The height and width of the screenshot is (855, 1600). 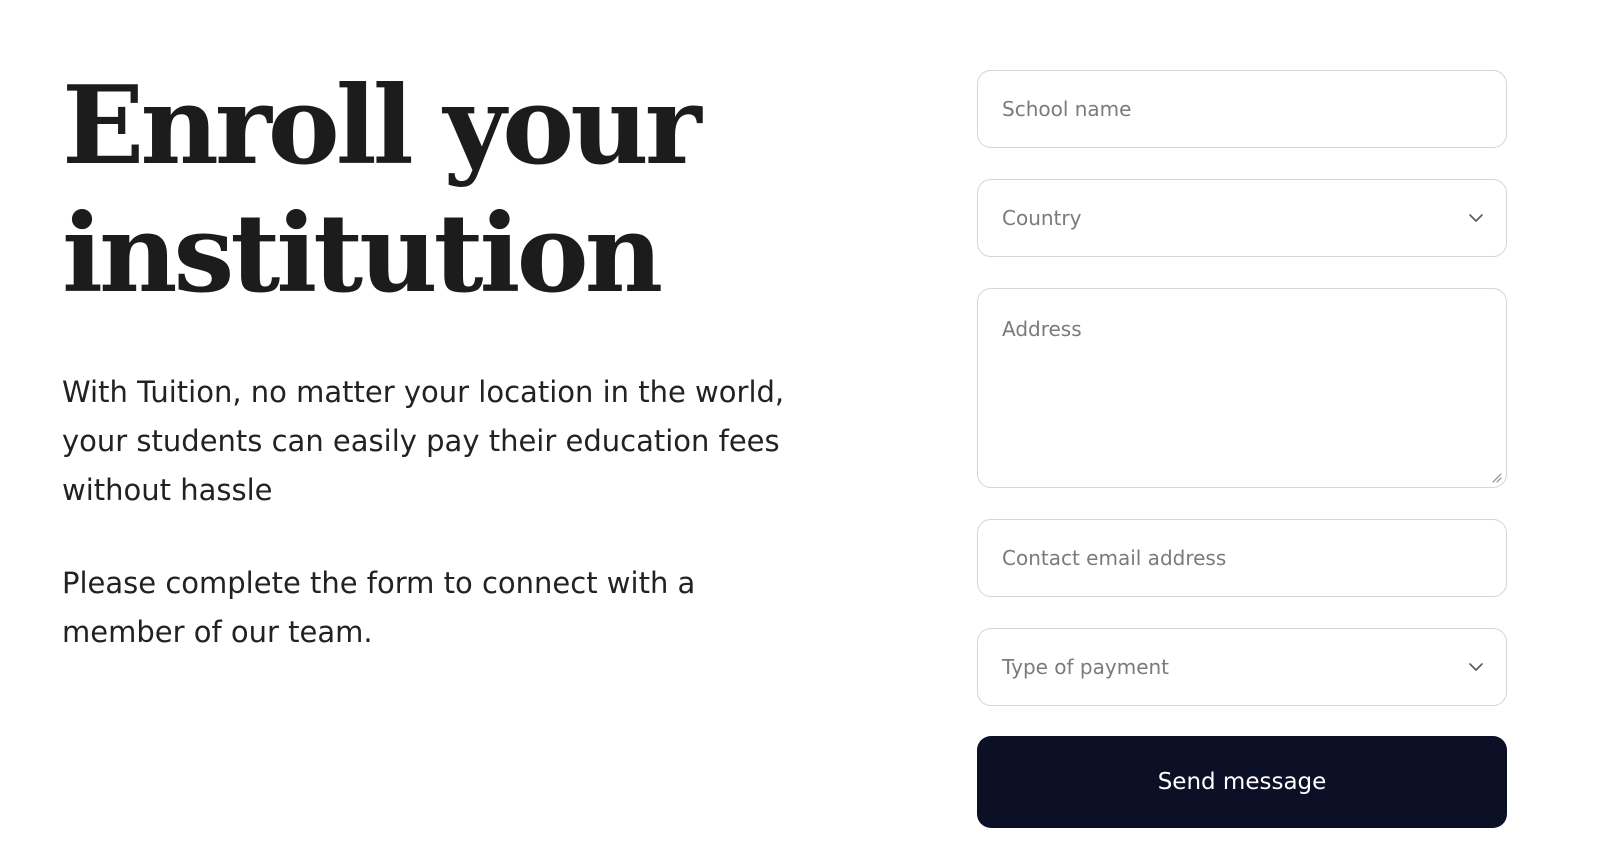 What do you see at coordinates (1242, 109) in the screenshot?
I see `school-name-input: School name` at bounding box center [1242, 109].